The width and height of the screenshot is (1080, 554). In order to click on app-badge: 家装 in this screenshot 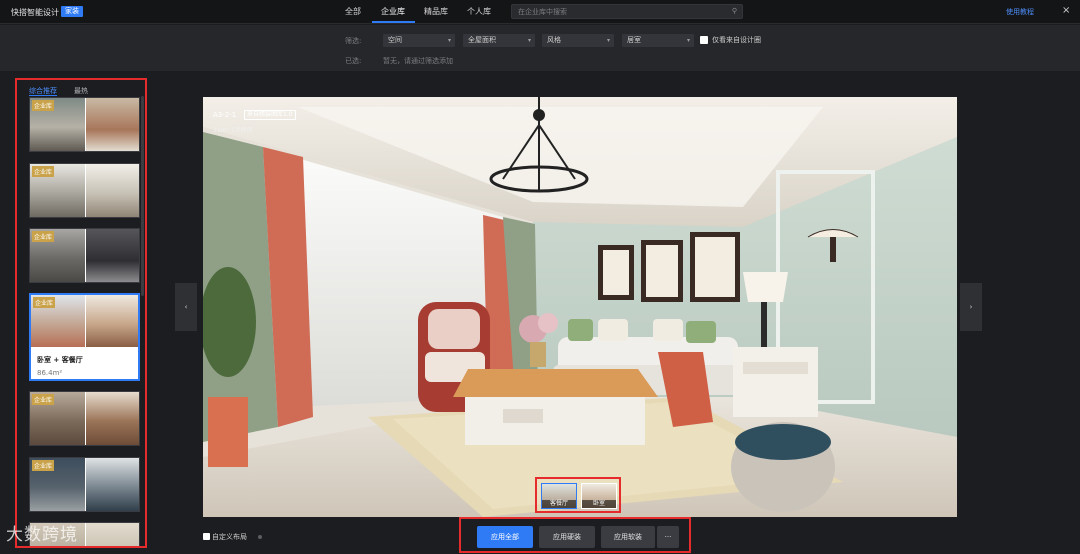, I will do `click(72, 11)`.